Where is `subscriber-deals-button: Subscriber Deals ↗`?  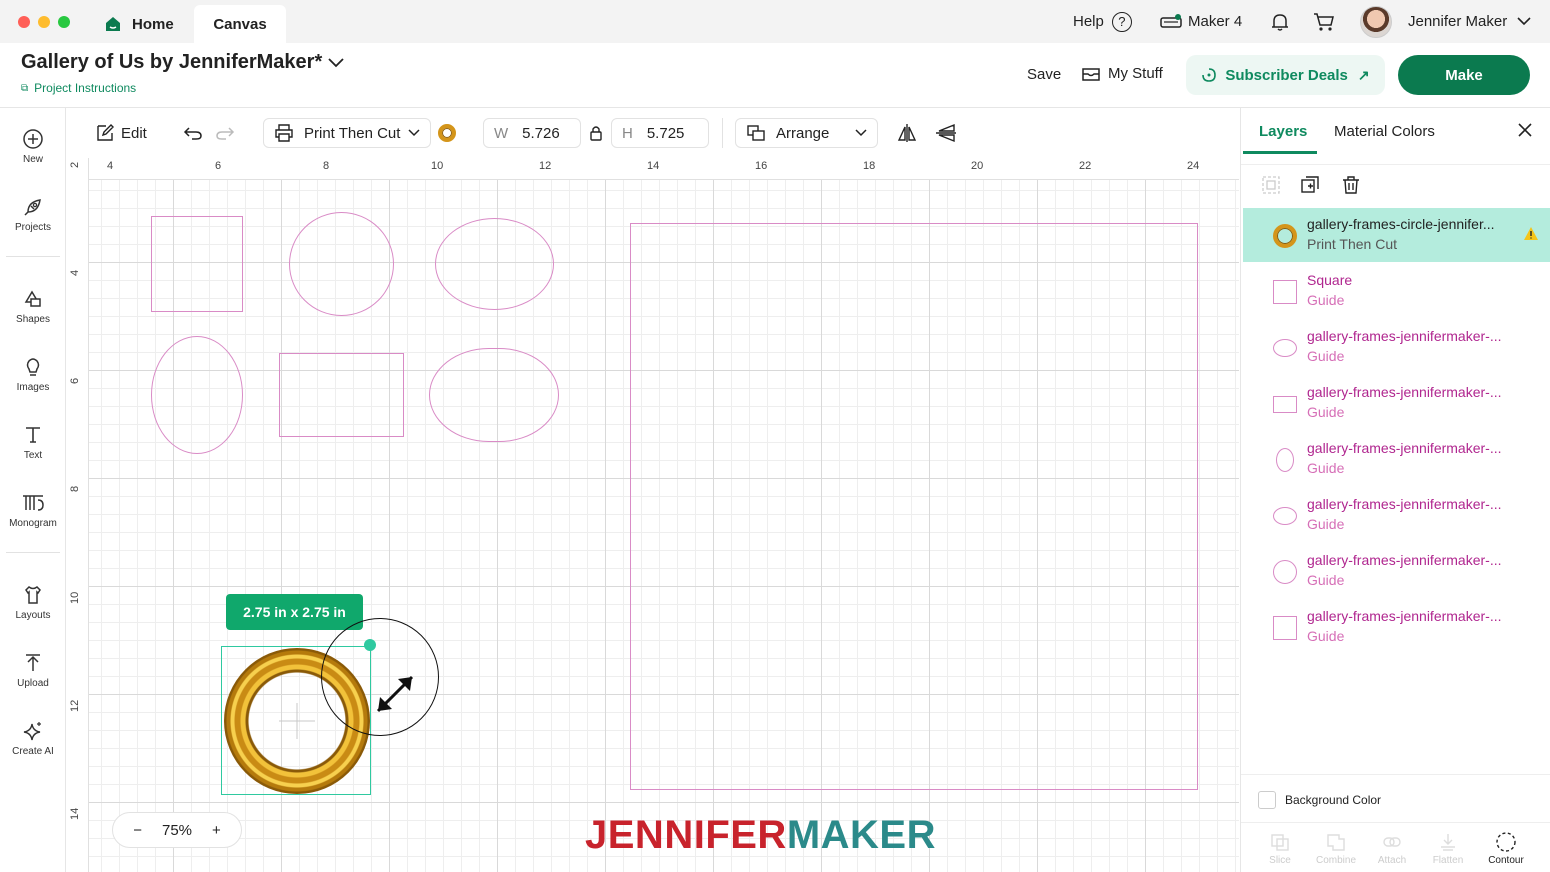
subscriber-deals-button: Subscriber Deals ↗ is located at coordinates (1285, 75).